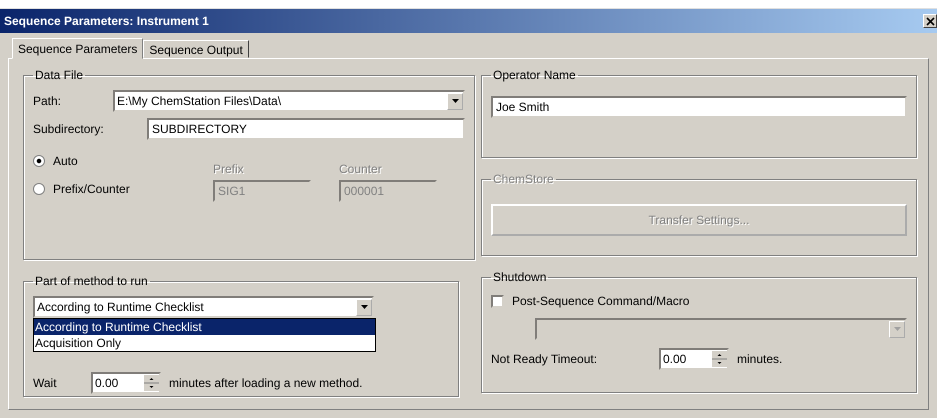  Describe the element at coordinates (47, 101) in the screenshot. I see `field-label: Path:` at that location.